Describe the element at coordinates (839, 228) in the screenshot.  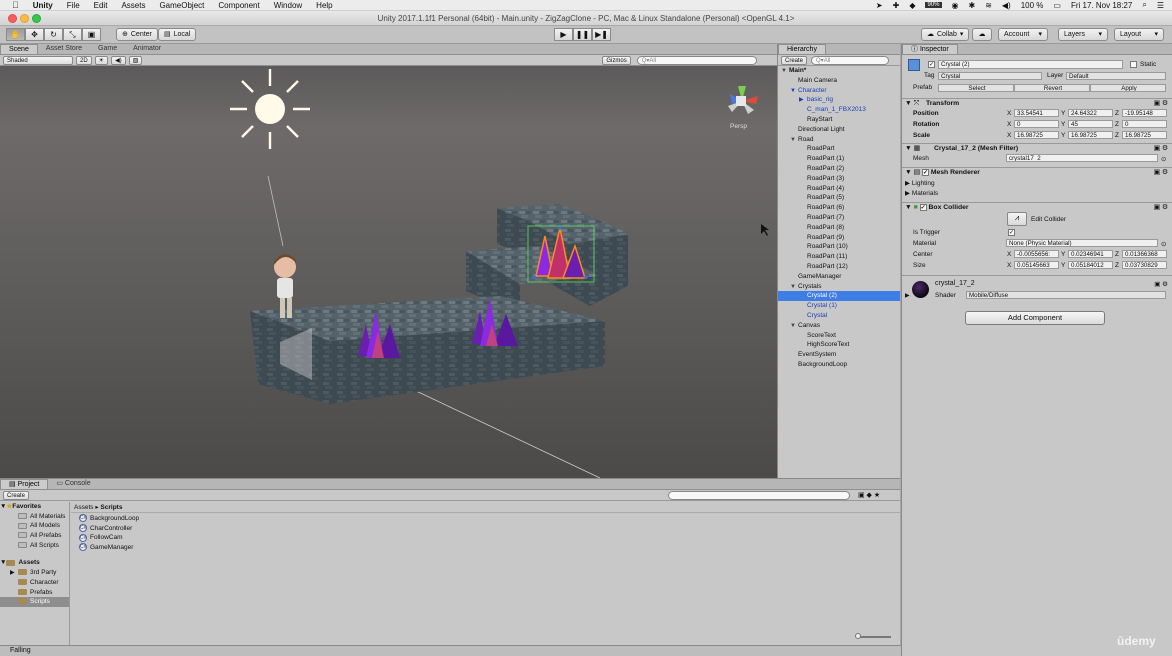
I see `hierarchy-item: RoadPart (8)` at that location.